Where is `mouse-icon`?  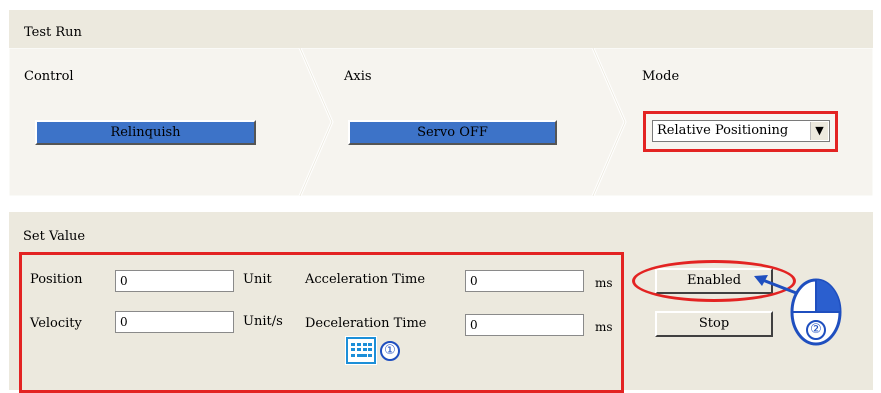 mouse-icon is located at coordinates (798, 310).